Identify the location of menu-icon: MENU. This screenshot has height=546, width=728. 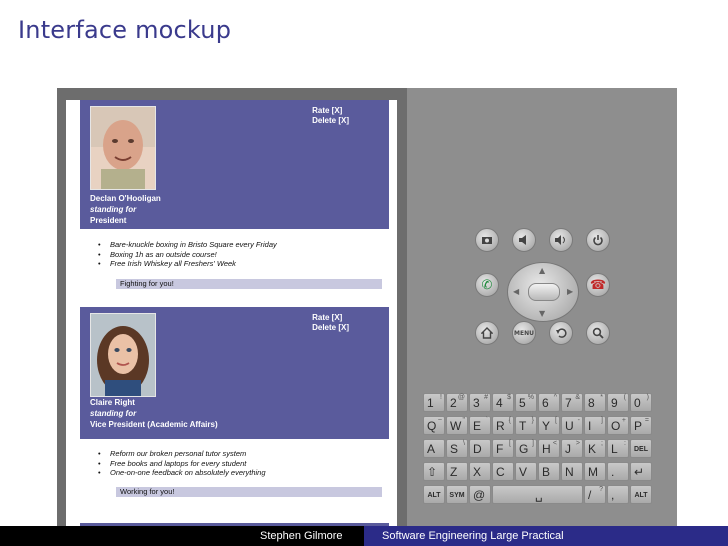
(524, 333).